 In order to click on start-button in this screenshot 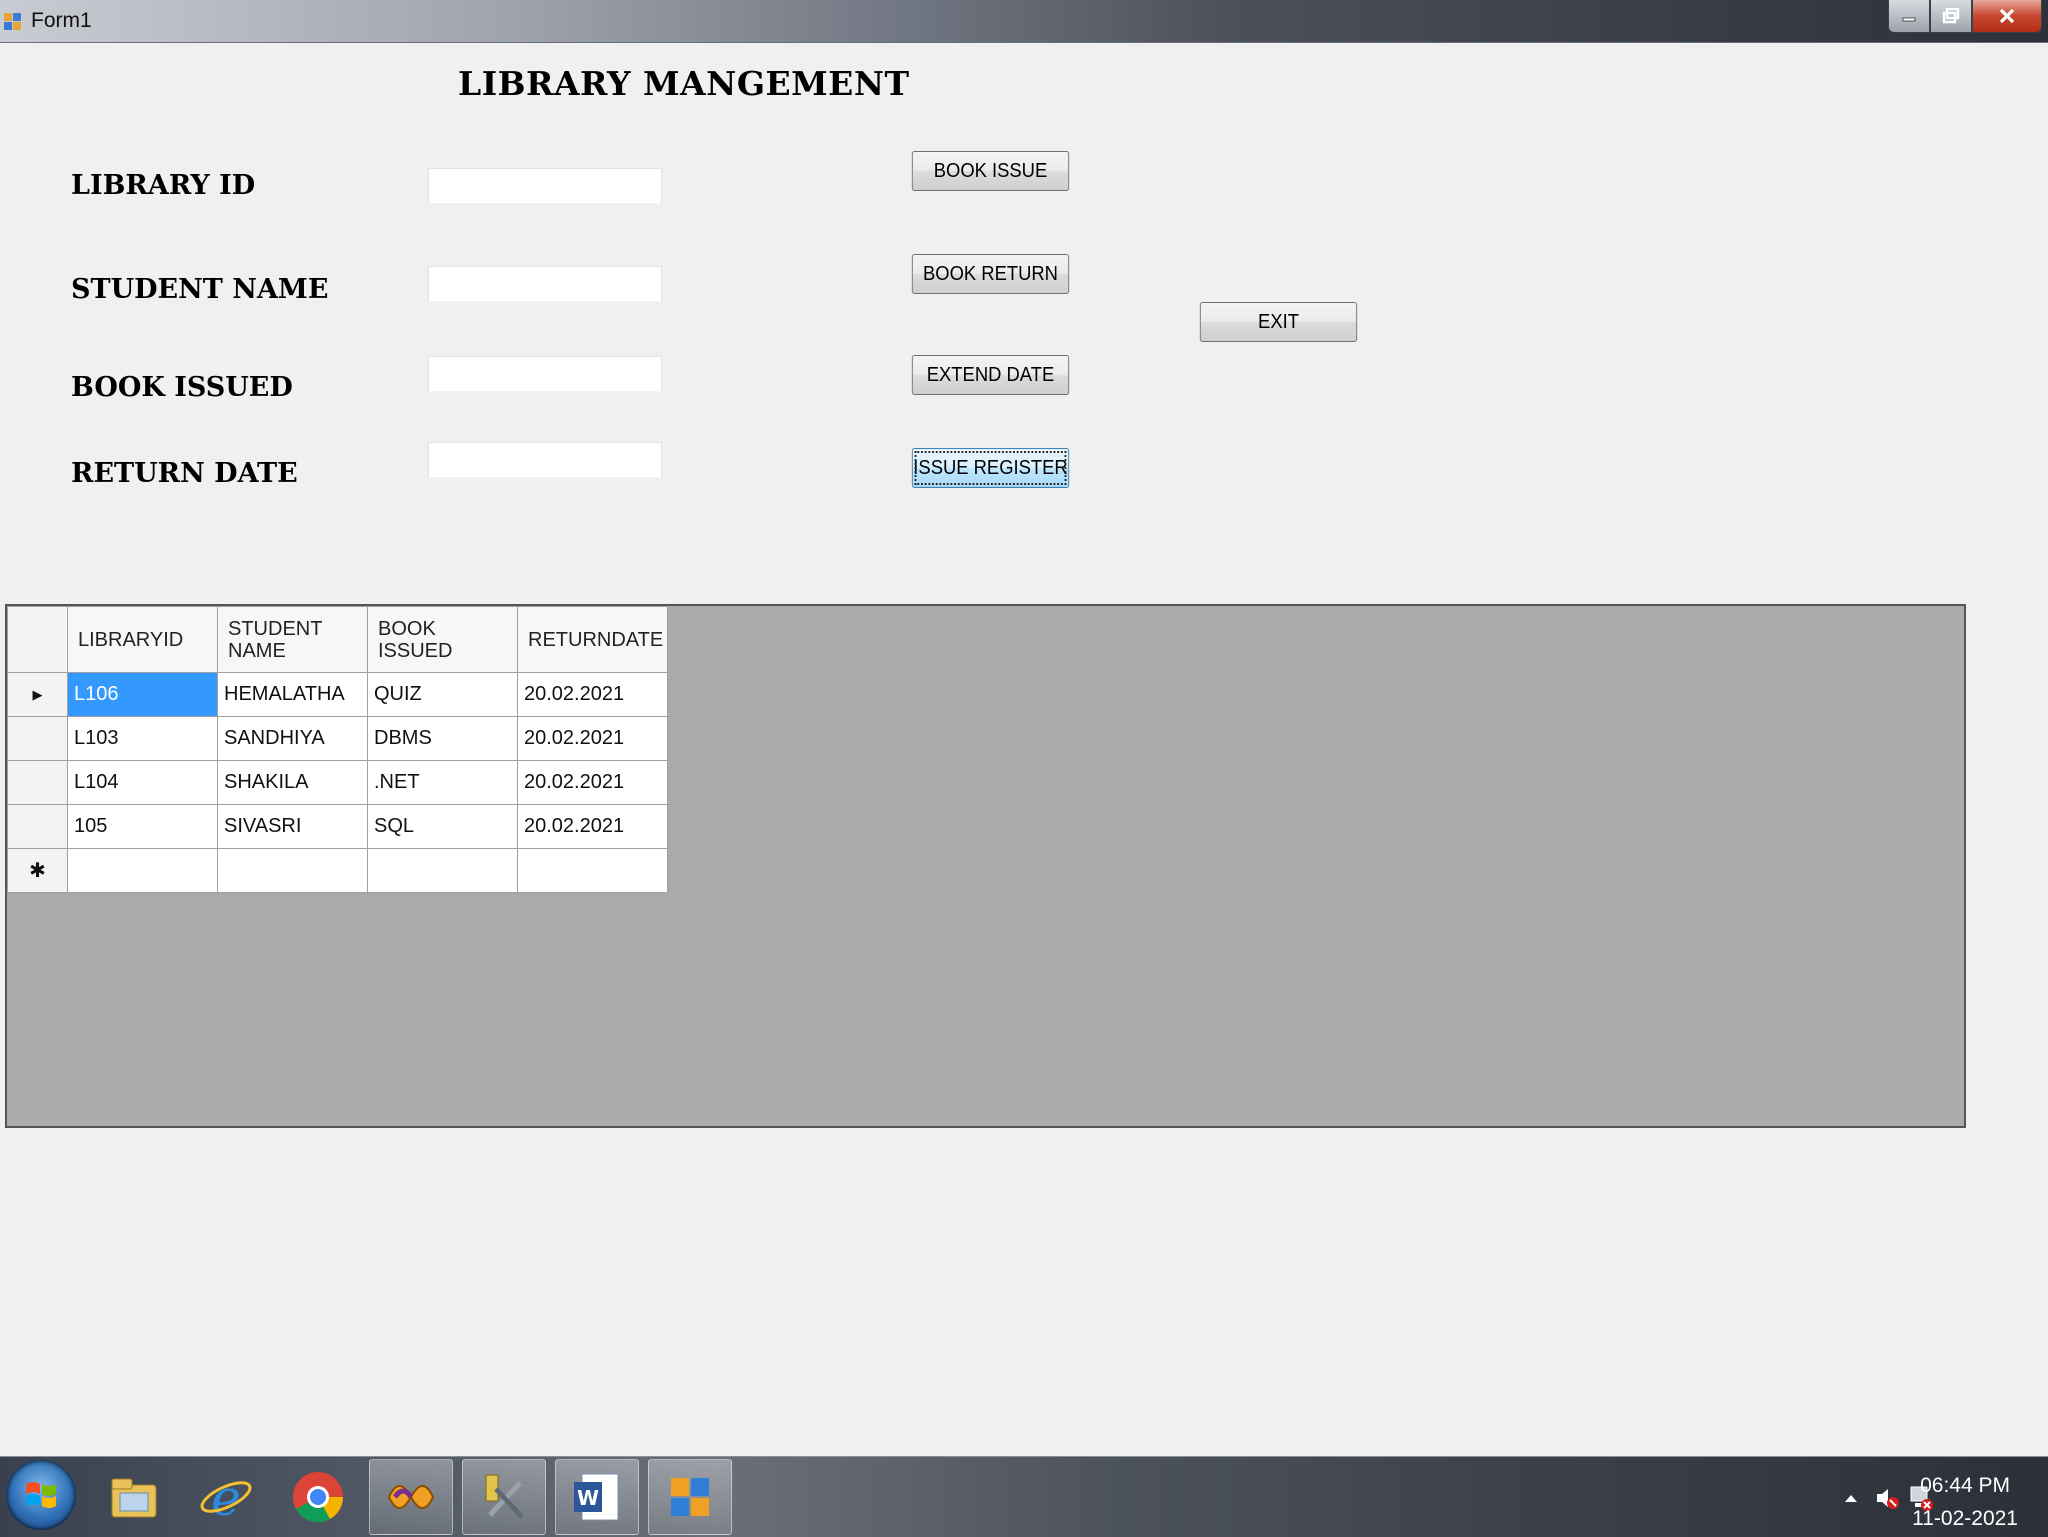, I will do `click(41, 1495)`.